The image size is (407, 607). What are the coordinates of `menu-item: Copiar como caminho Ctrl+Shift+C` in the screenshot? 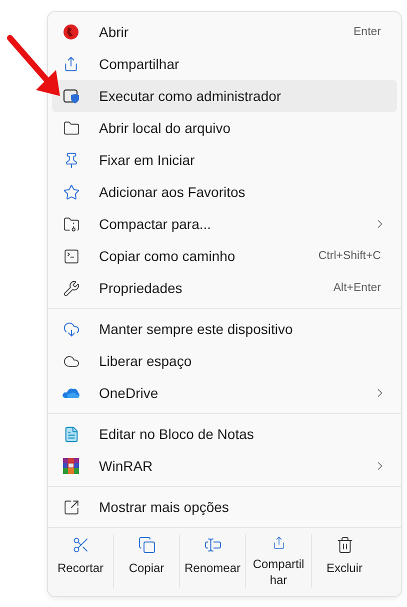 It's located at (224, 256).